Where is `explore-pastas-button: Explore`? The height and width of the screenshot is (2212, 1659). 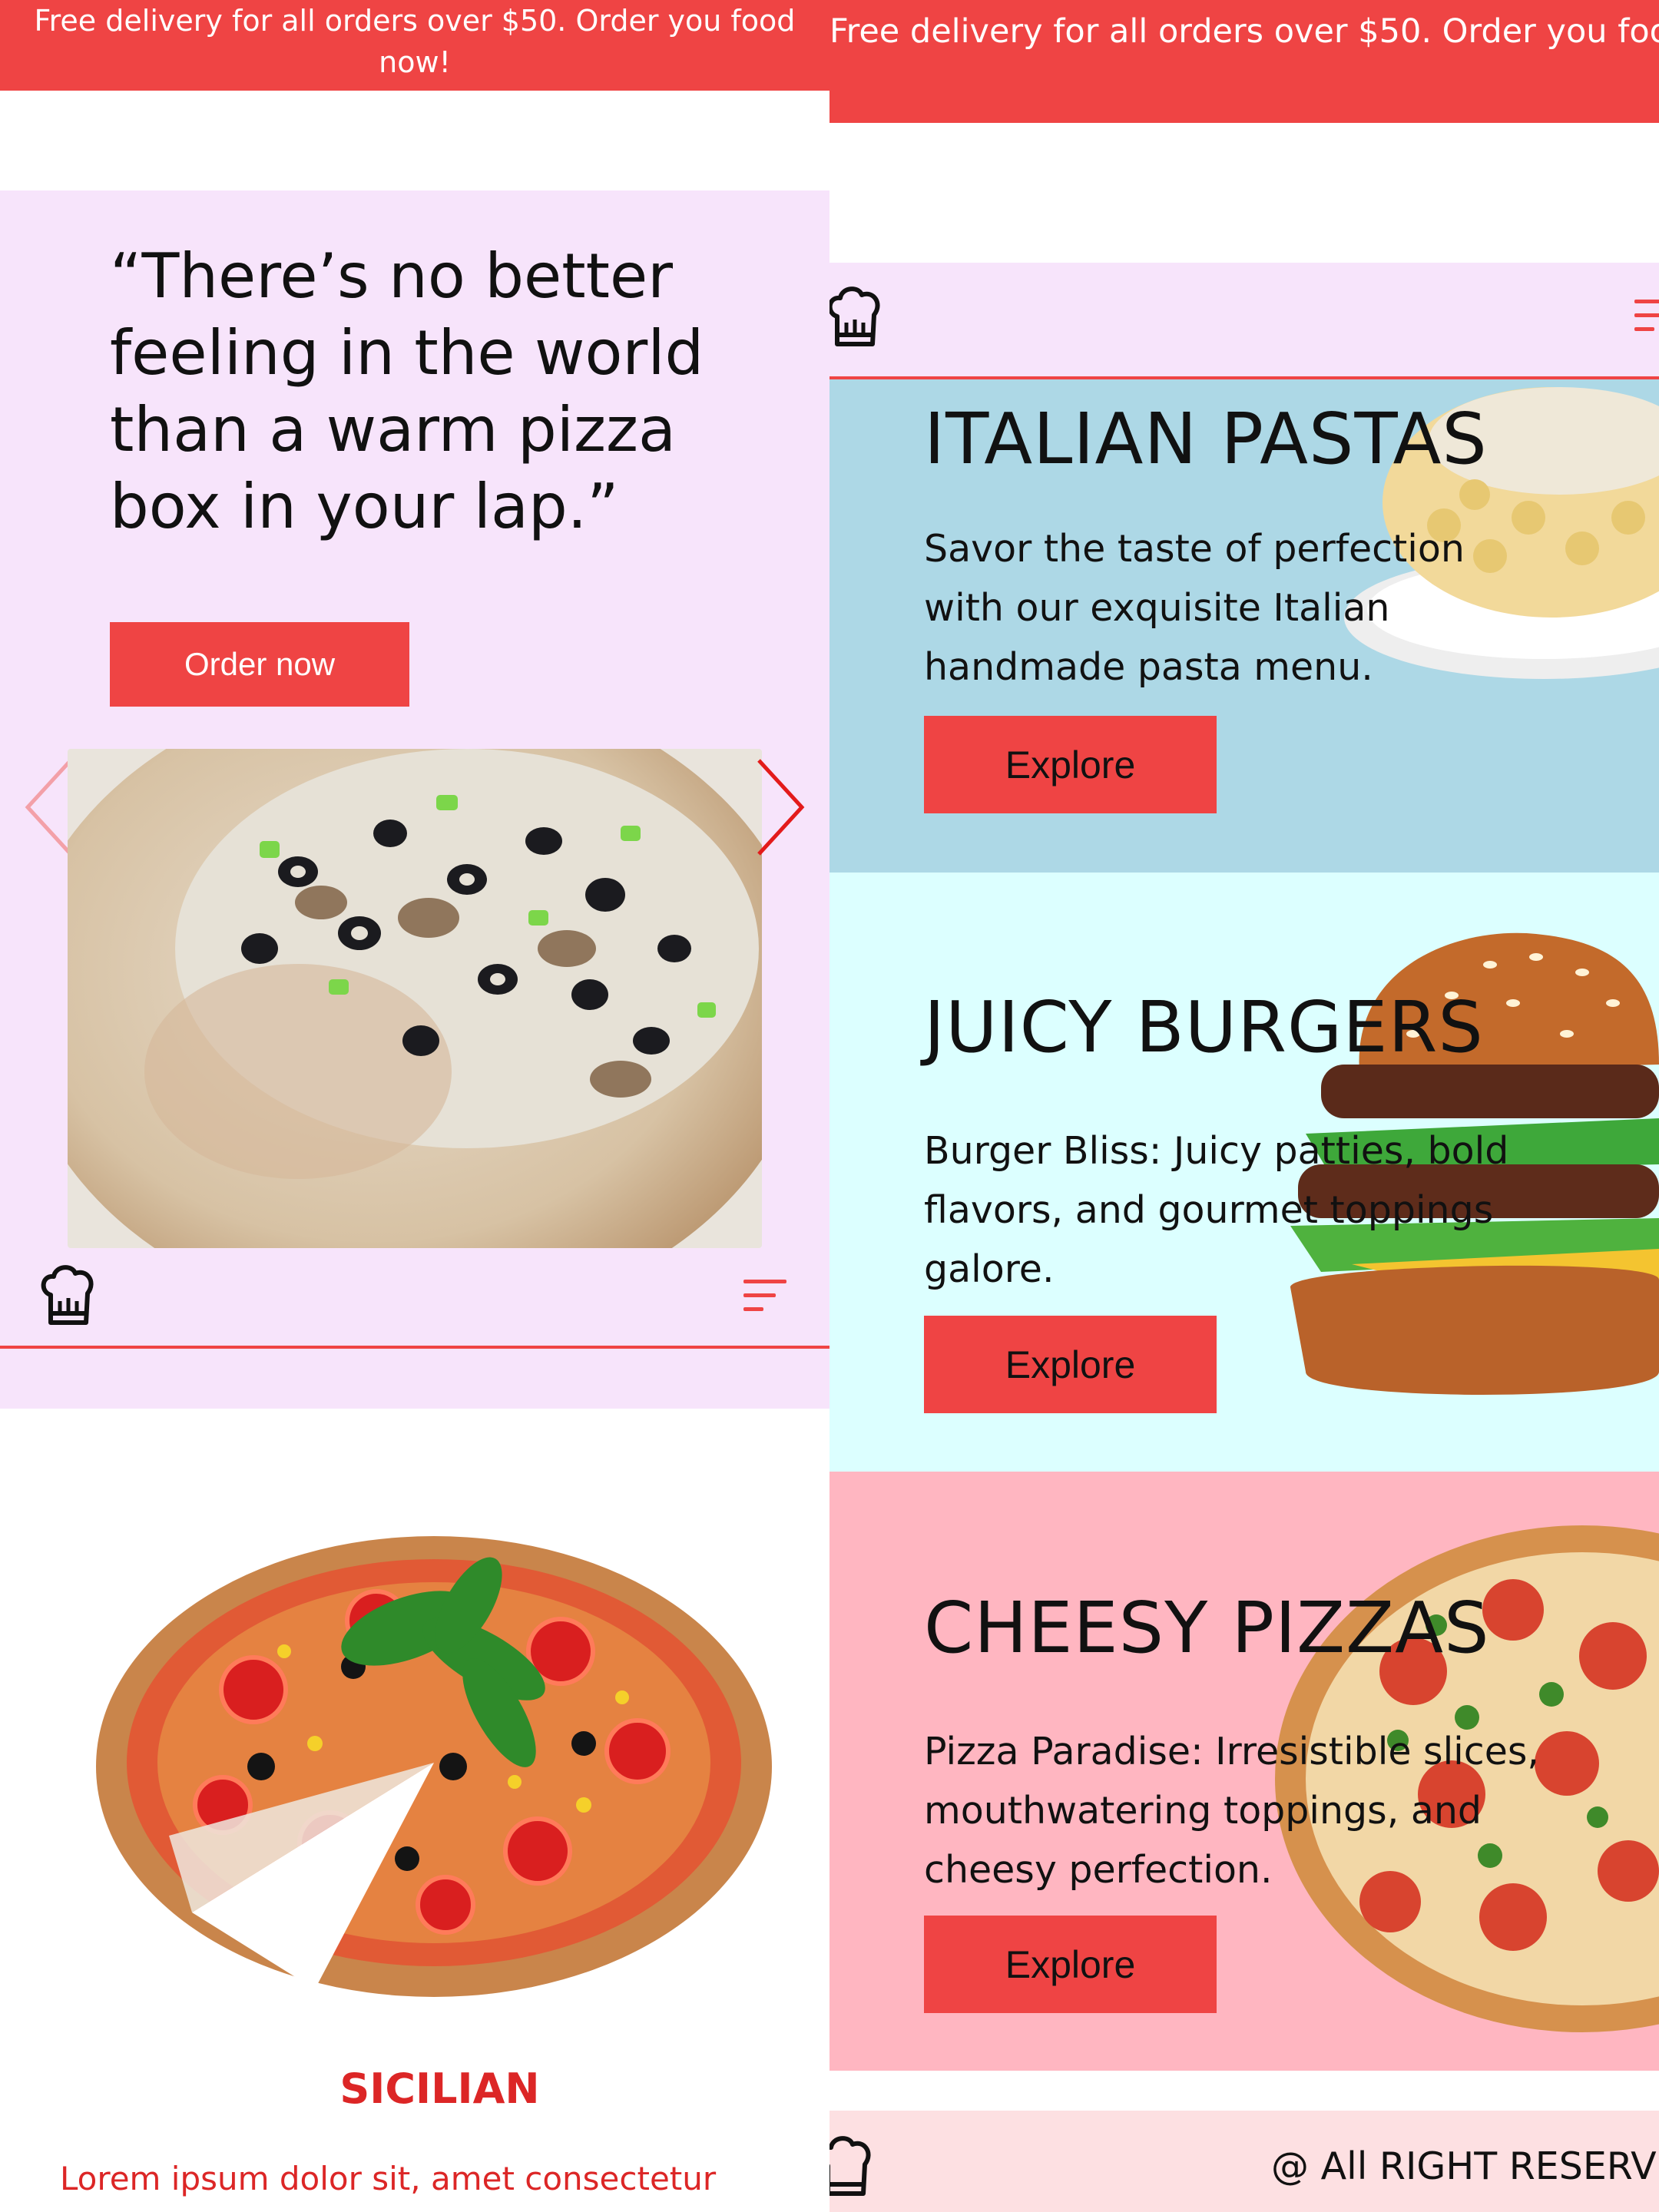
explore-pastas-button: Explore is located at coordinates (1070, 764).